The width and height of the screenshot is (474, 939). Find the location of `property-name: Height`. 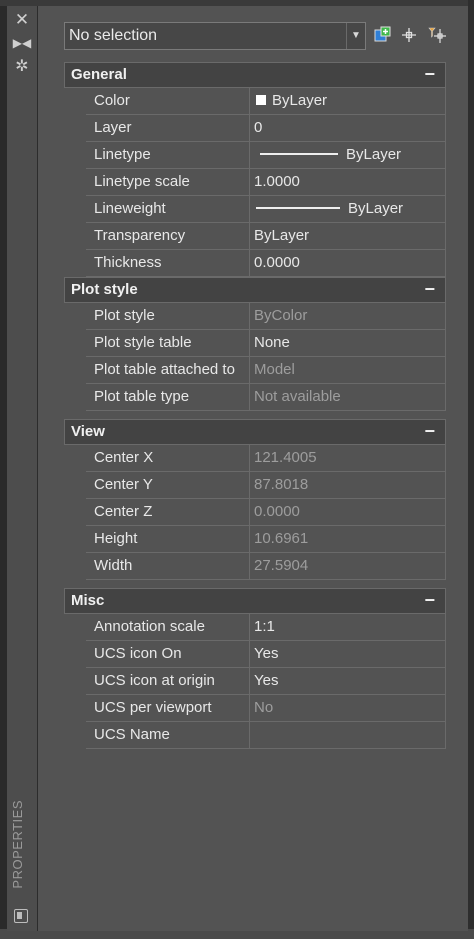

property-name: Height is located at coordinates (168, 539).